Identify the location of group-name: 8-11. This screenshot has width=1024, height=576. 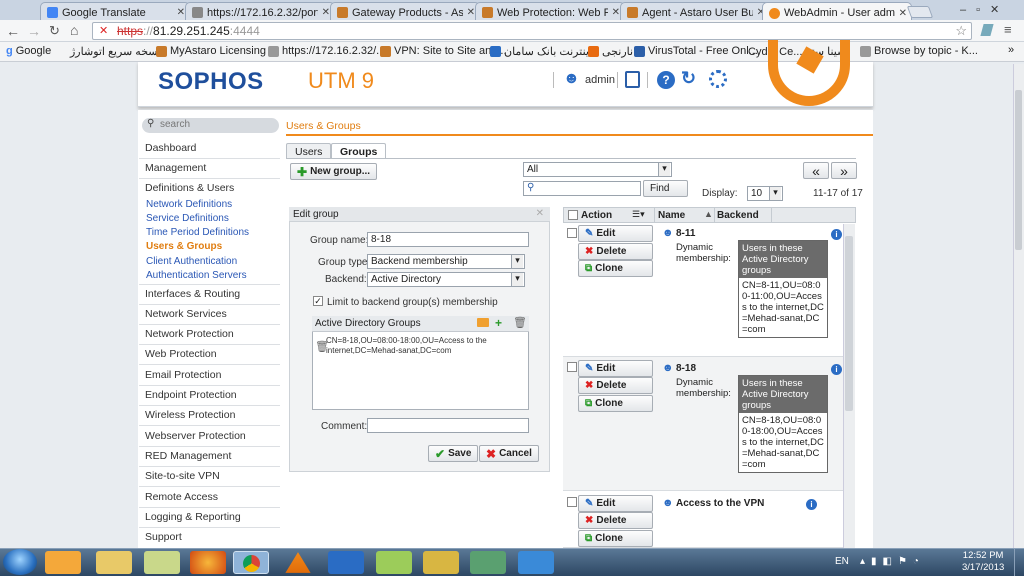
(685, 233).